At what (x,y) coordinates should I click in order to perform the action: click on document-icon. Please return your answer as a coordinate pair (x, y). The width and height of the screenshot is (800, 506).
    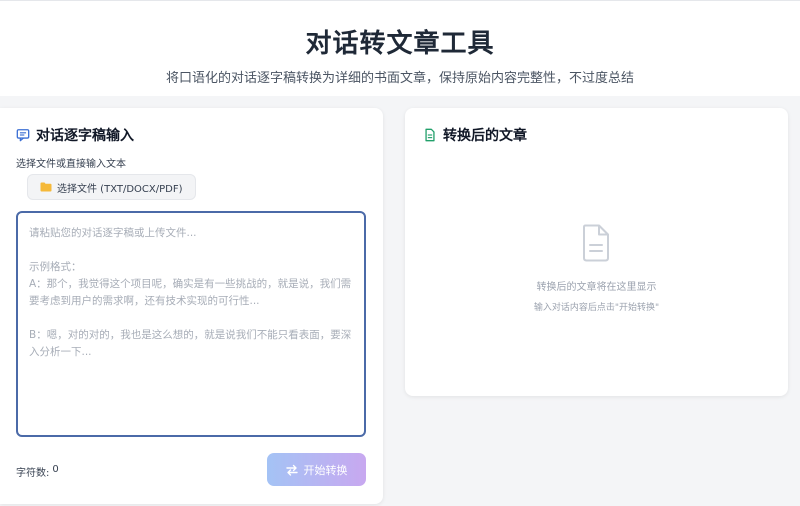
    Looking at the image, I should click on (430, 135).